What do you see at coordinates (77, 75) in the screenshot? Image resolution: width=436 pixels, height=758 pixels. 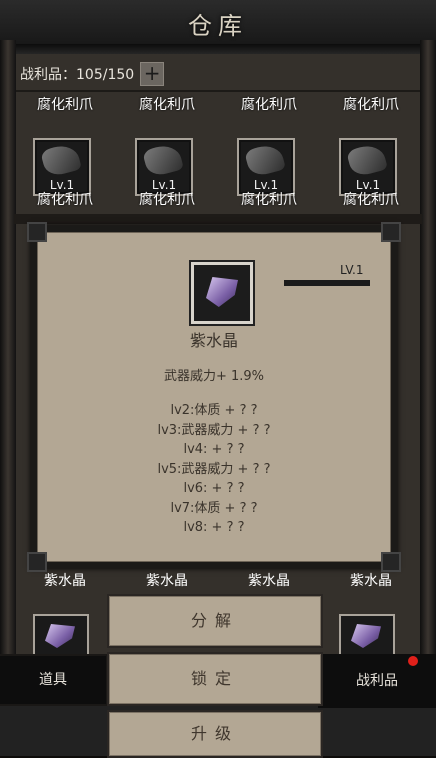 I see `loot-count-label: 战利品：105/150` at bounding box center [77, 75].